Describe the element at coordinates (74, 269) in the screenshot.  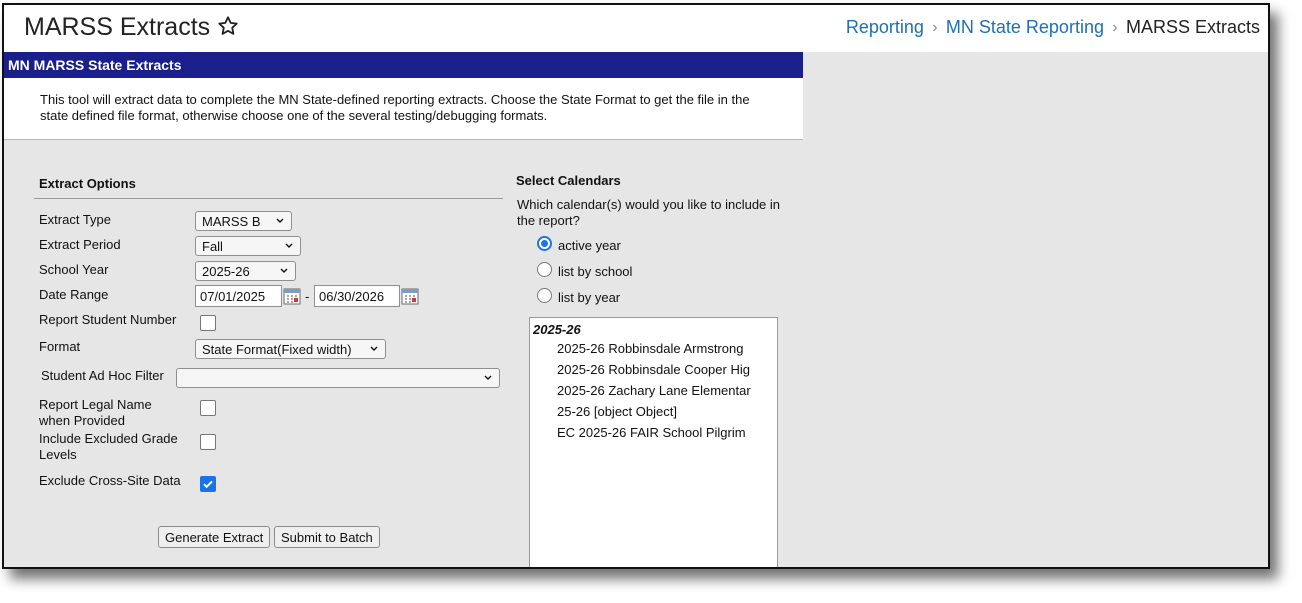
I see `school-year-label: School Year` at that location.